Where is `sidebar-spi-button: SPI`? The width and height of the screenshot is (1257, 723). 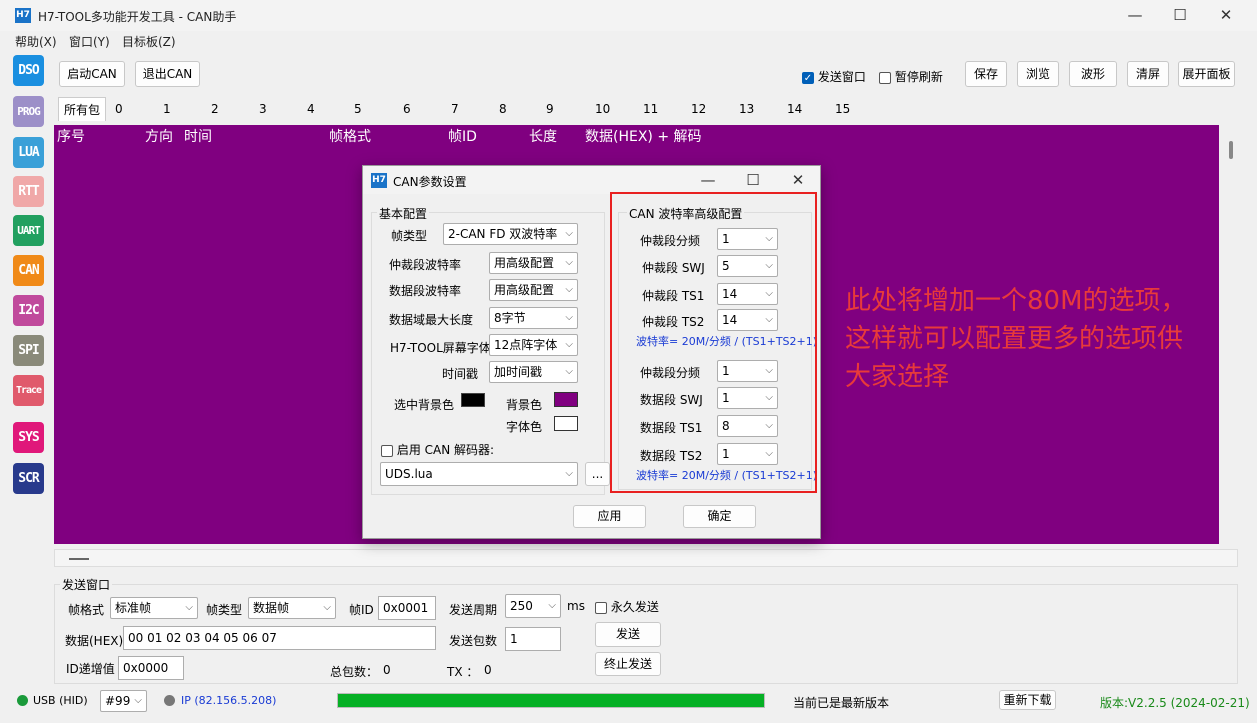
sidebar-spi-button: SPI is located at coordinates (28, 350).